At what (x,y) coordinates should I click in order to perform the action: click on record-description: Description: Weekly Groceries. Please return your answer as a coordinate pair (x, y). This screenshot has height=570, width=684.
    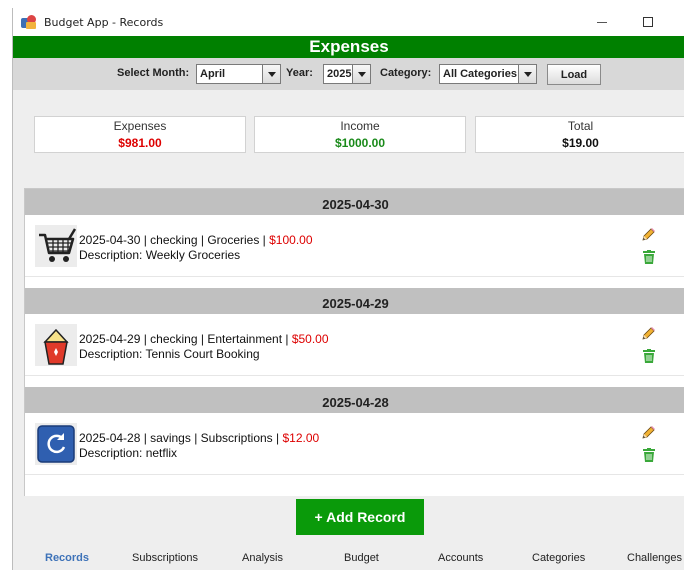
    Looking at the image, I should click on (160, 255).